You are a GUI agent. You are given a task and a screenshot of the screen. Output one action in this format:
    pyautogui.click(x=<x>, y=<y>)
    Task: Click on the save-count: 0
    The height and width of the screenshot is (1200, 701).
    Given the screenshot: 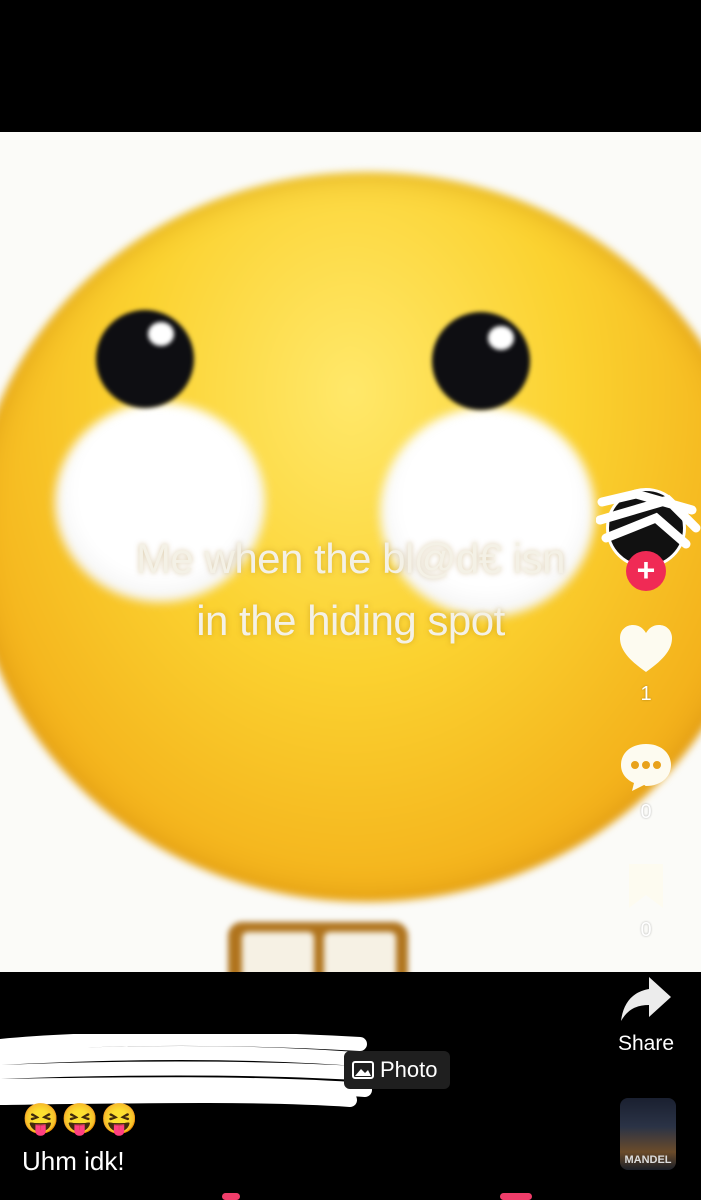 What is the action you would take?
    pyautogui.click(x=646, y=930)
    